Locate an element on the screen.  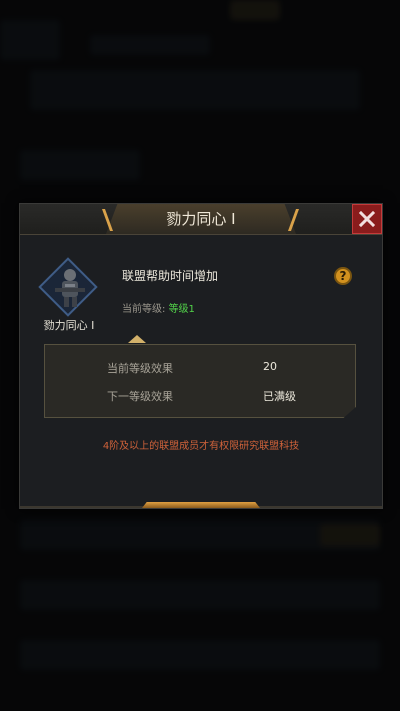
current-level: 当前等级: 等级1 is located at coordinates (158, 307).